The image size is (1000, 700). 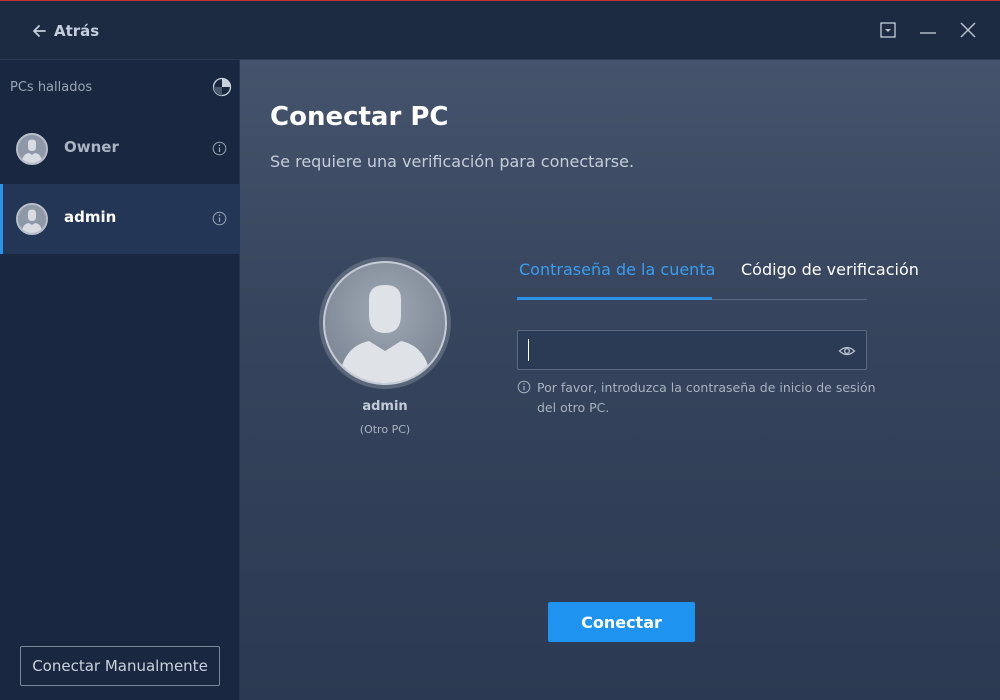 I want to click on password-field, so click(x=692, y=350).